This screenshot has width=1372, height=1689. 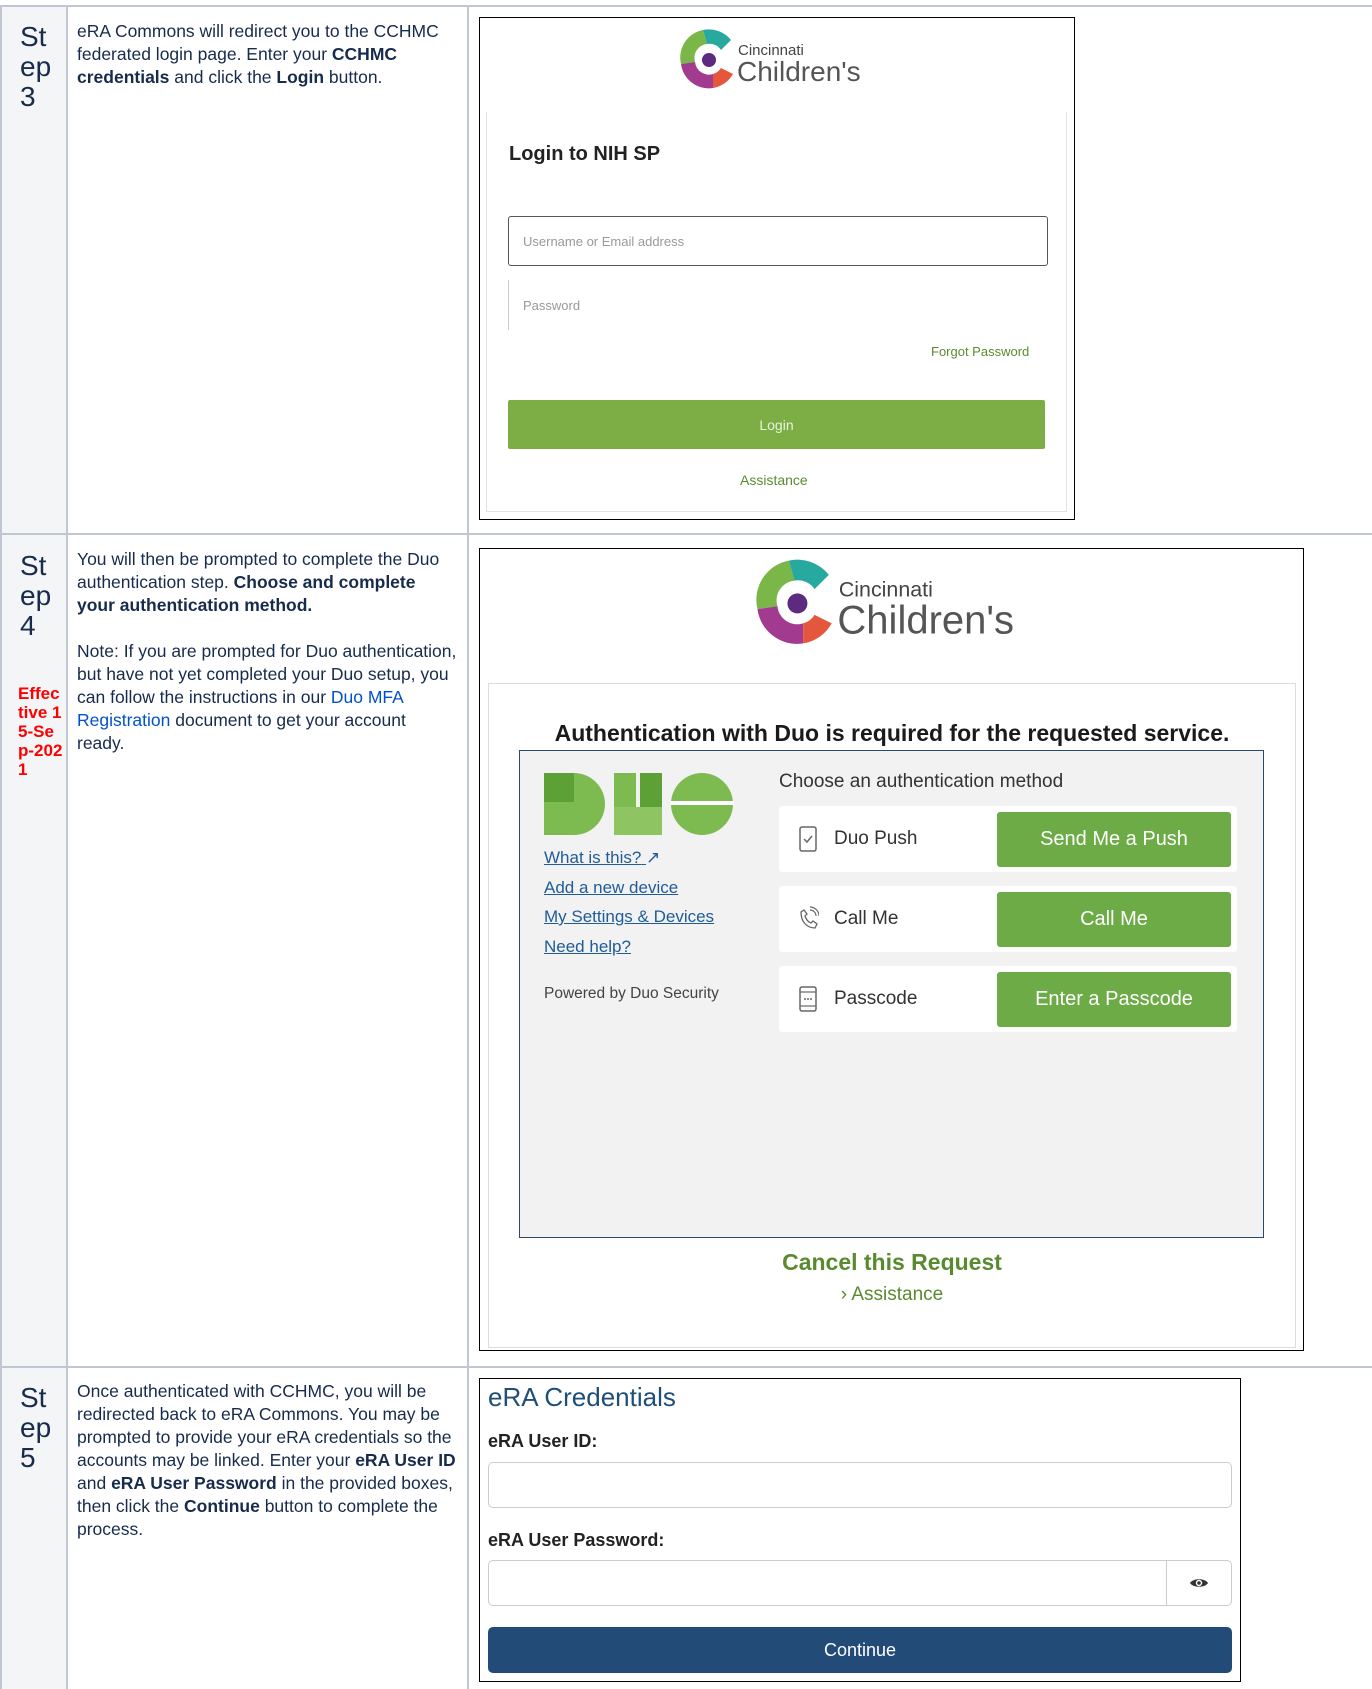 What do you see at coordinates (892, 1295) in the screenshot?
I see `assistance-link: › Assistance` at bounding box center [892, 1295].